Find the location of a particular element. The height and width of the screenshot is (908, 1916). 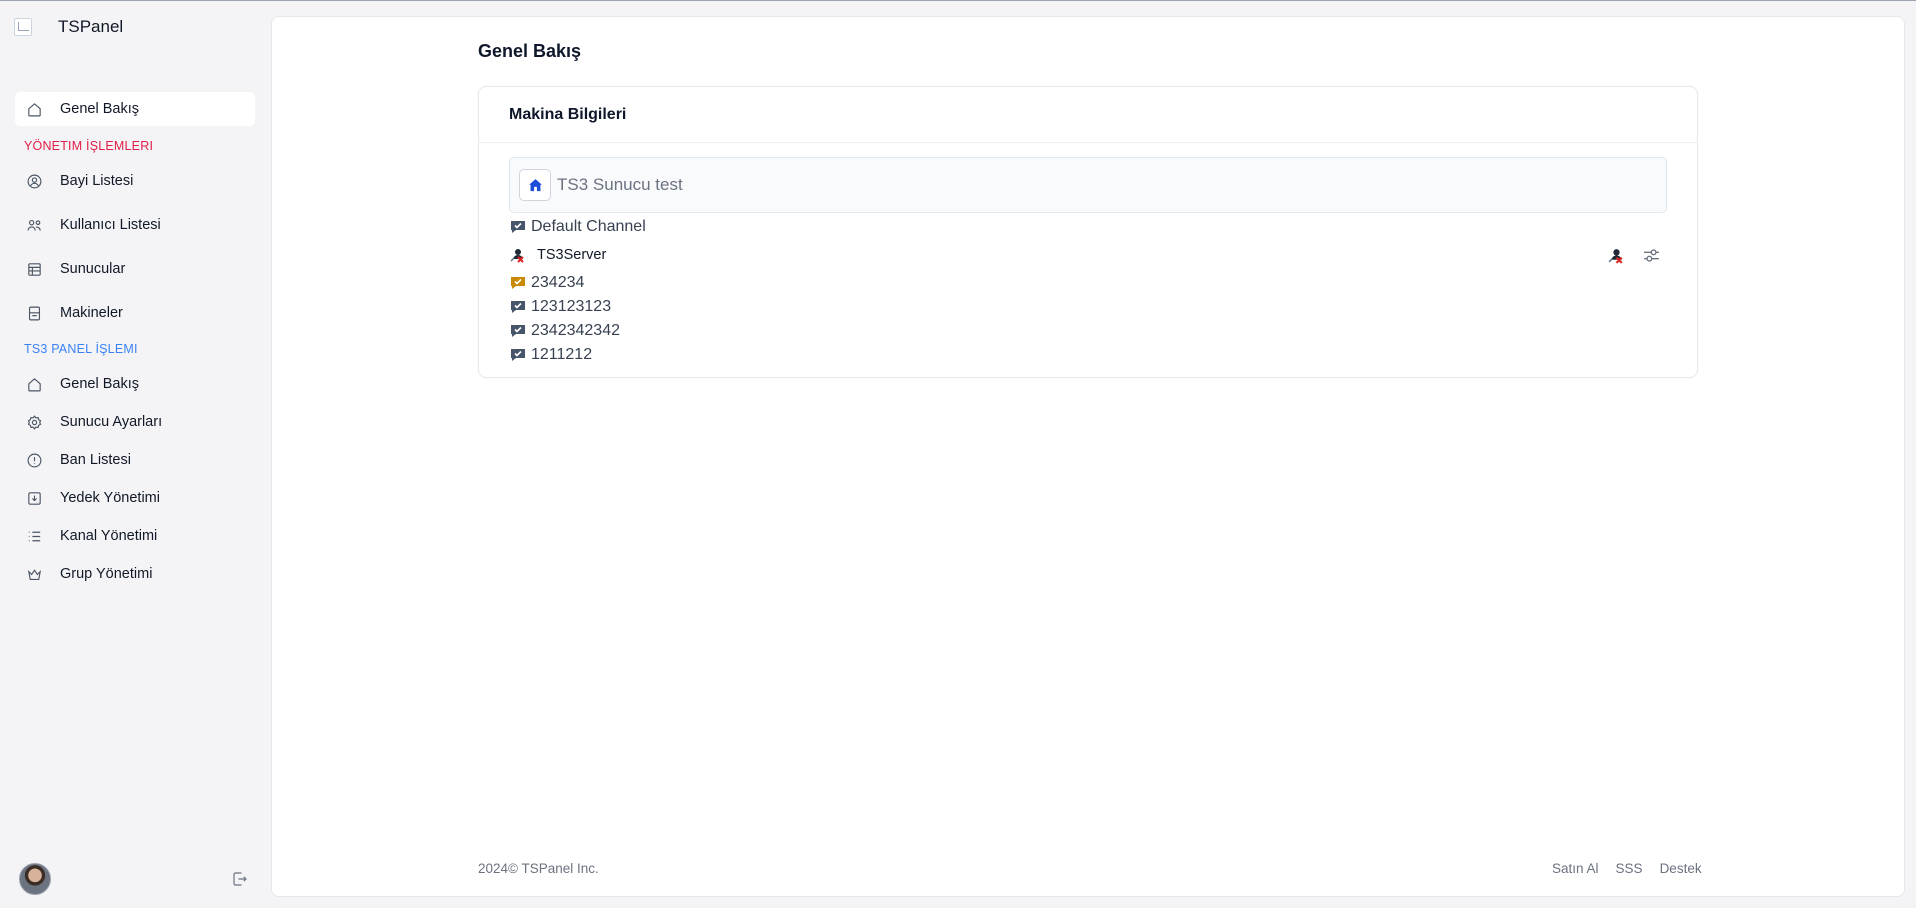

server-home-icon is located at coordinates (535, 185).